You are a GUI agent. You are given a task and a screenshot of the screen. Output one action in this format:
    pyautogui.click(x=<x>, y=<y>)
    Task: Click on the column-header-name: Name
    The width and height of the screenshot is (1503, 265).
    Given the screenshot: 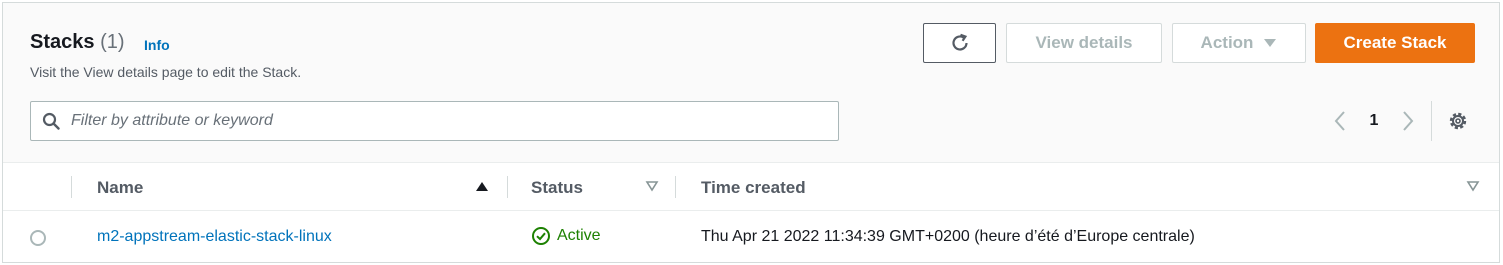 What is the action you would take?
    pyautogui.click(x=297, y=187)
    